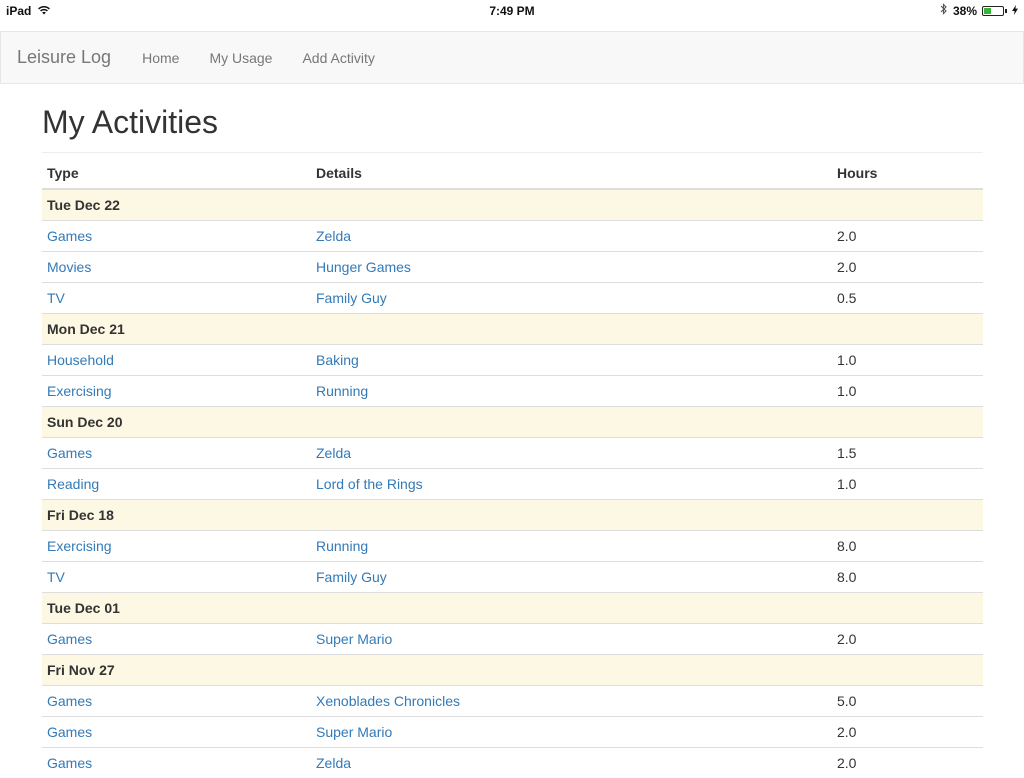  I want to click on battery-level-fill, so click(987, 10).